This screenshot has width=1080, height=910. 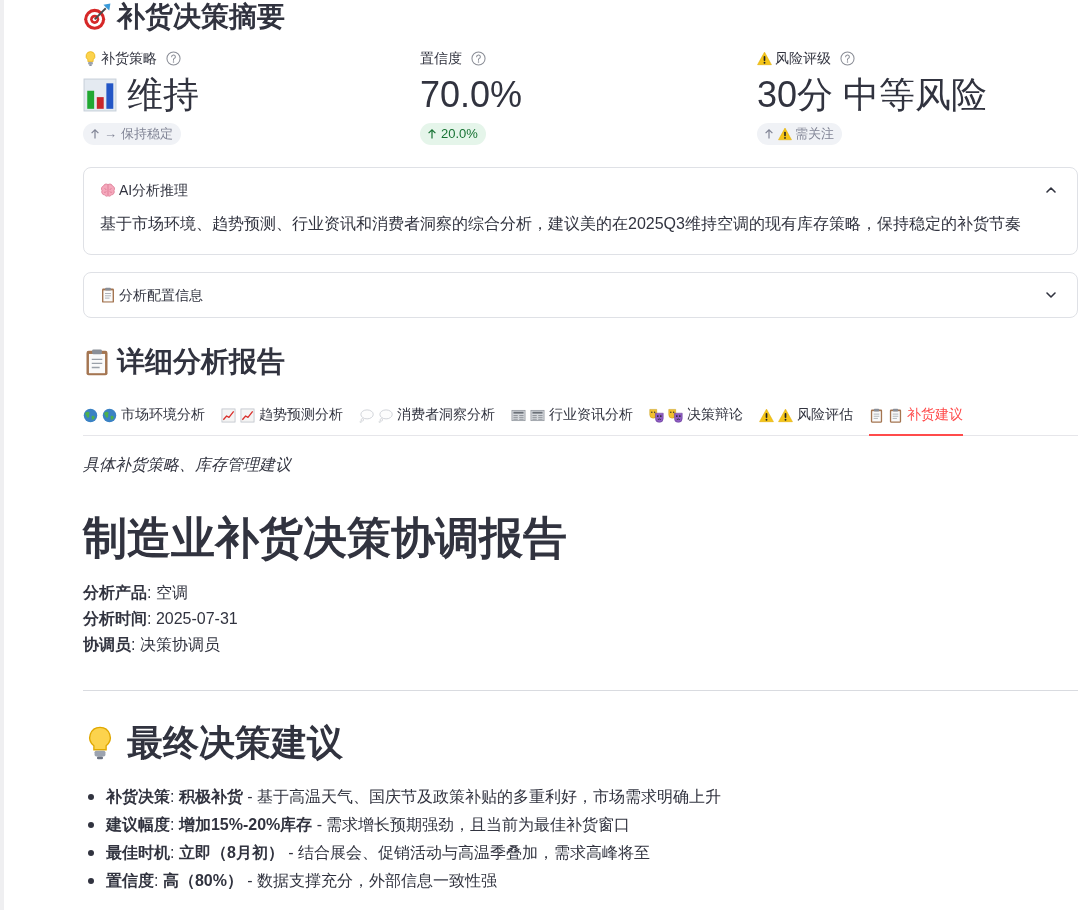 What do you see at coordinates (188, 465) in the screenshot?
I see `tab-caption: 具体补货策略、库存管理建议` at bounding box center [188, 465].